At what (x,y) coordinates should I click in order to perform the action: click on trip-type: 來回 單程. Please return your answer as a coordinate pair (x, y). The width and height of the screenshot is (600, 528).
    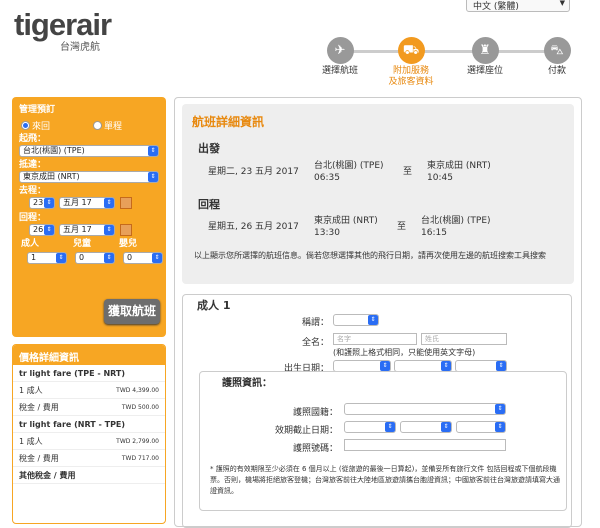
    Looking at the image, I should click on (89, 125).